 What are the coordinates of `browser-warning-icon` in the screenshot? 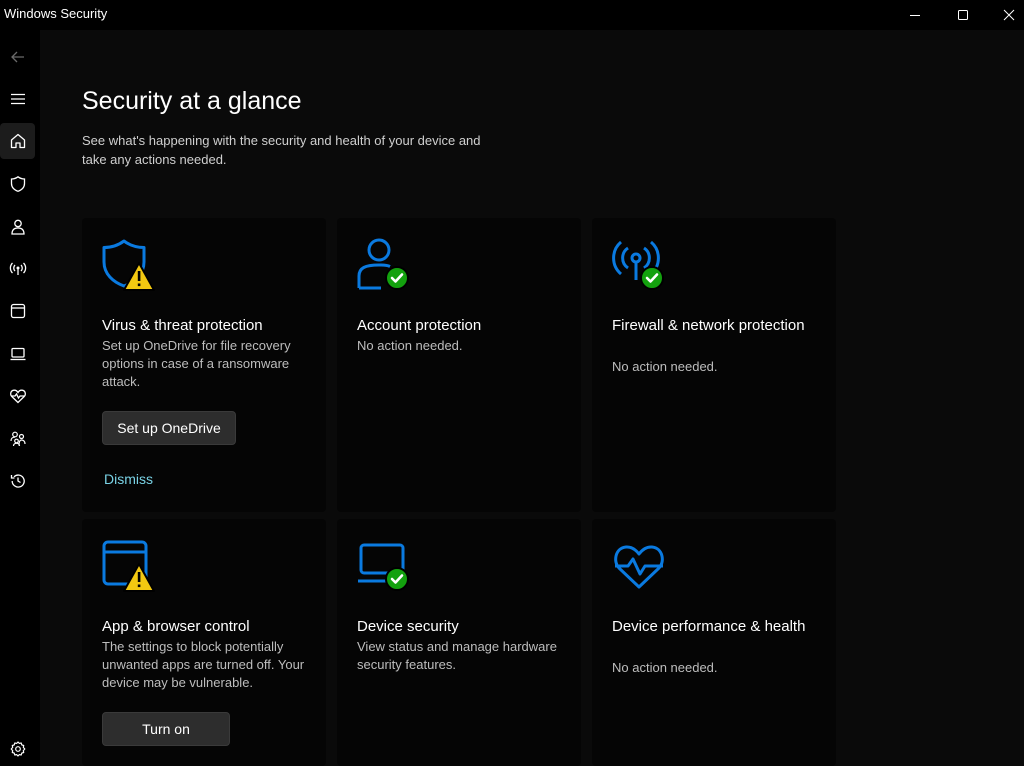 It's located at (130, 567).